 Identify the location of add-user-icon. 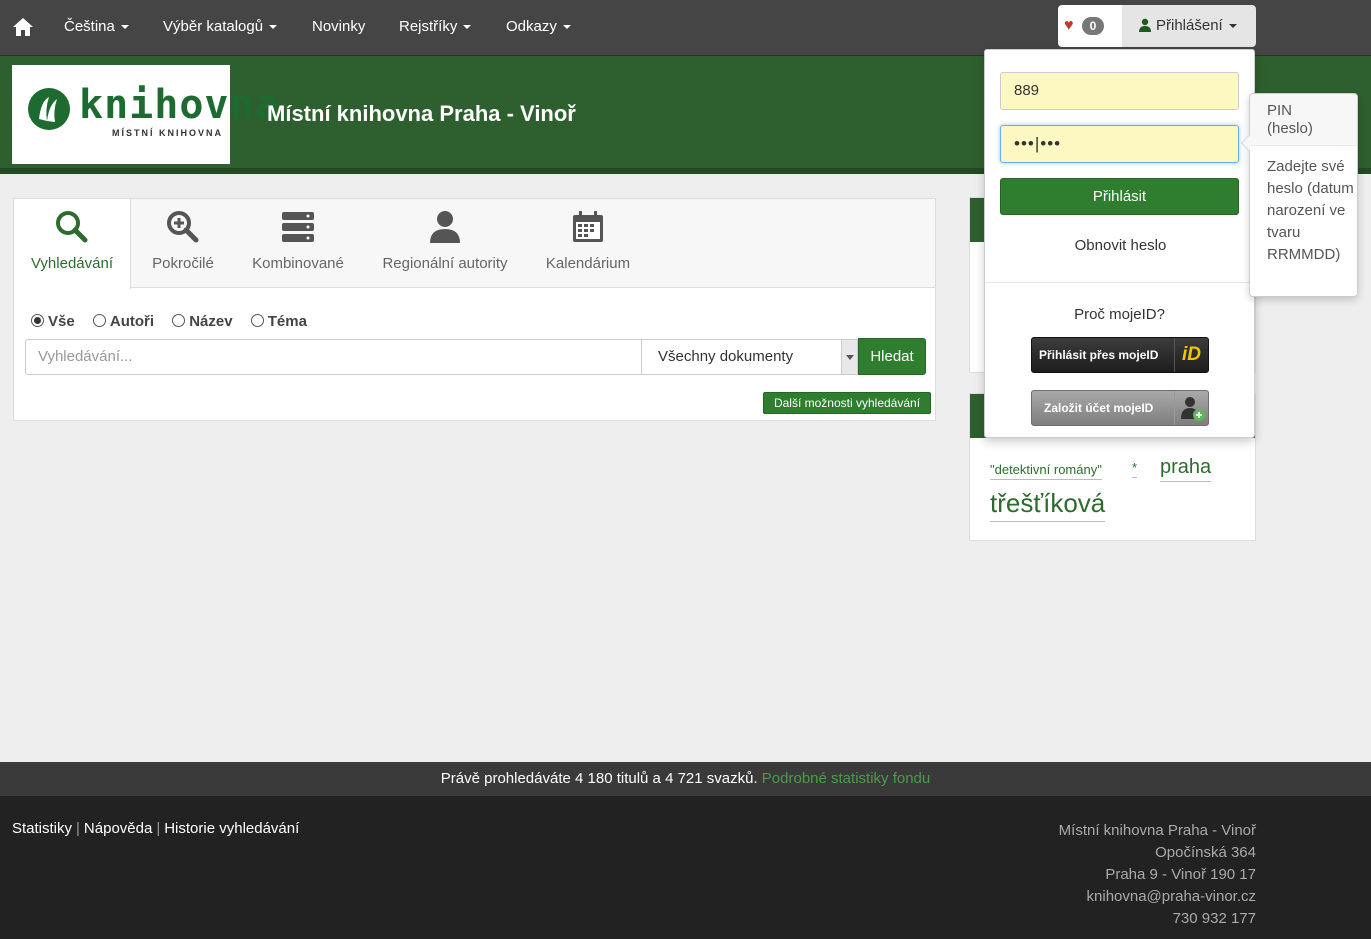
(1191, 408).